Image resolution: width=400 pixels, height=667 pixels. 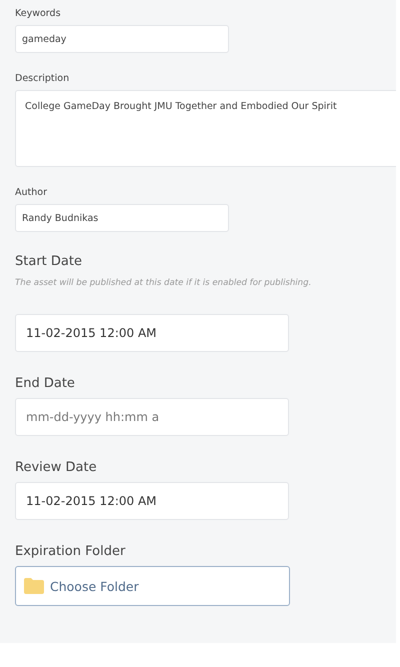 I want to click on field-label: Author, so click(x=31, y=192).